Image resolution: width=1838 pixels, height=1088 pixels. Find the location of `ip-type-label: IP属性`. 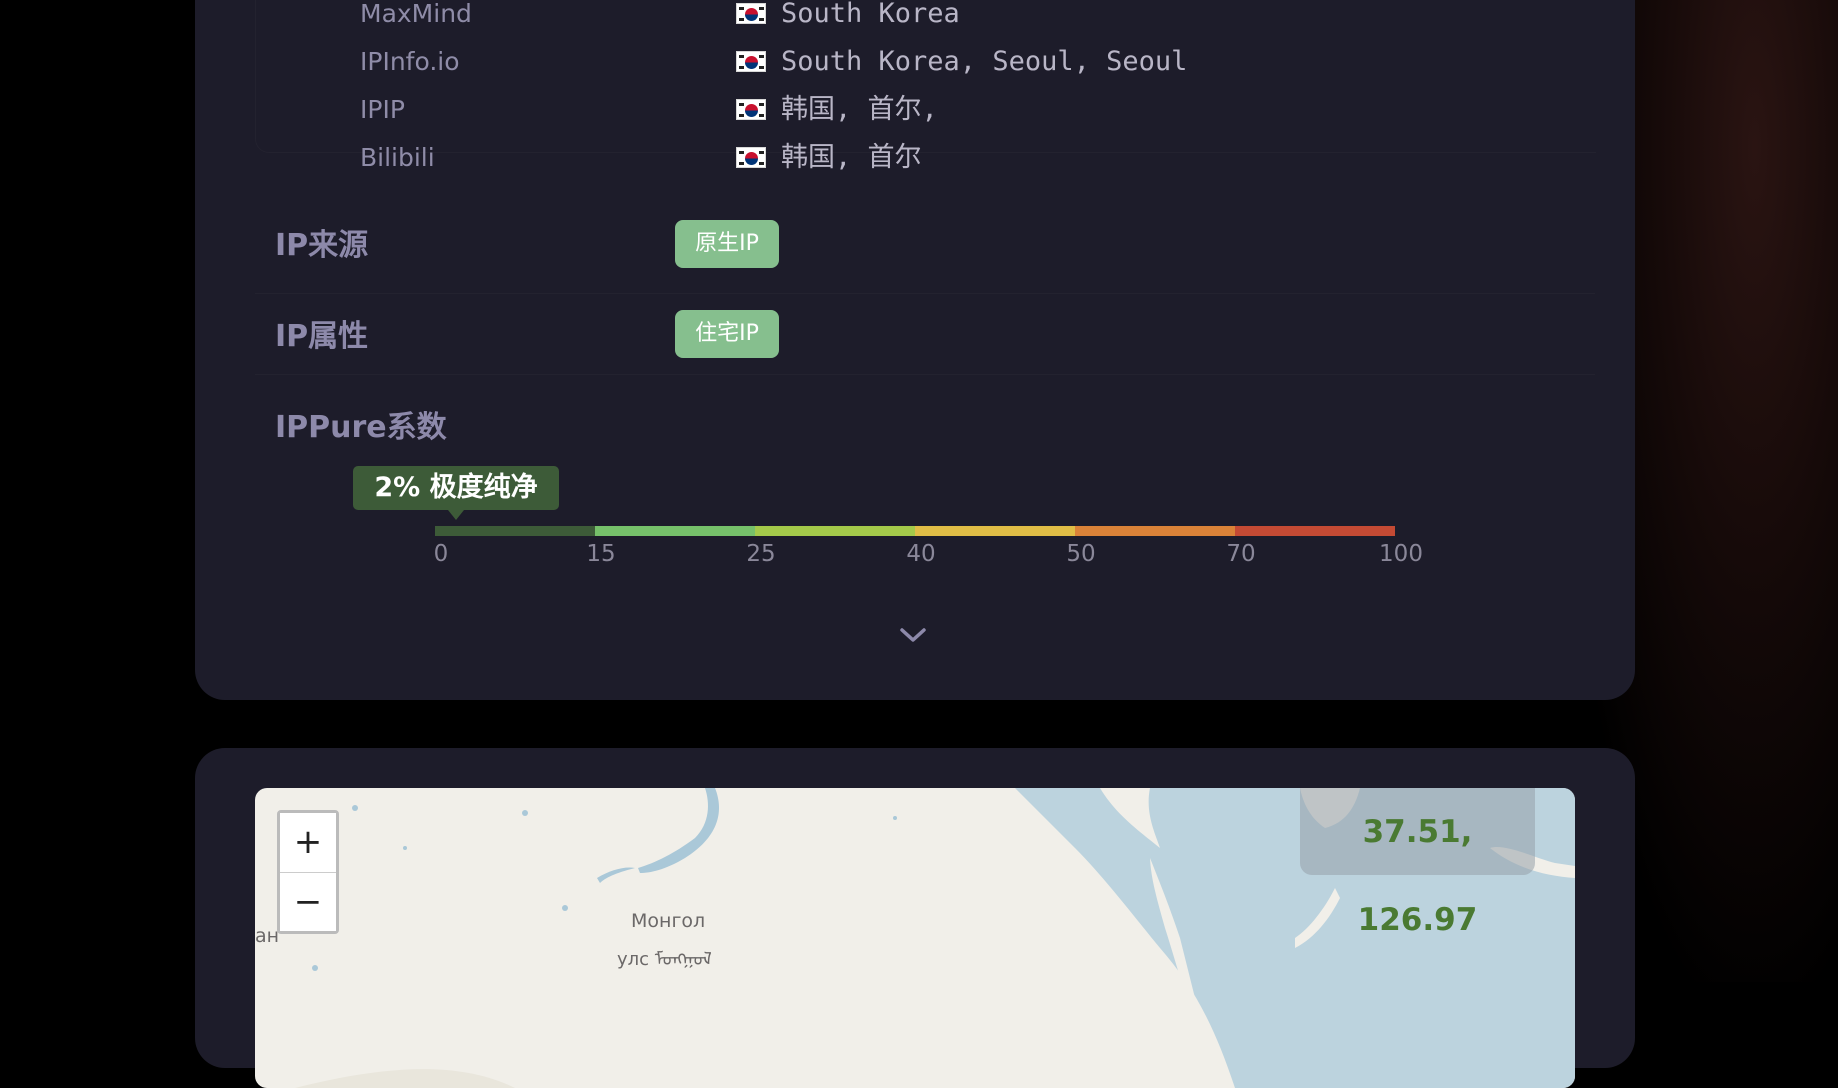

ip-type-label: IP属性 is located at coordinates (322, 336).